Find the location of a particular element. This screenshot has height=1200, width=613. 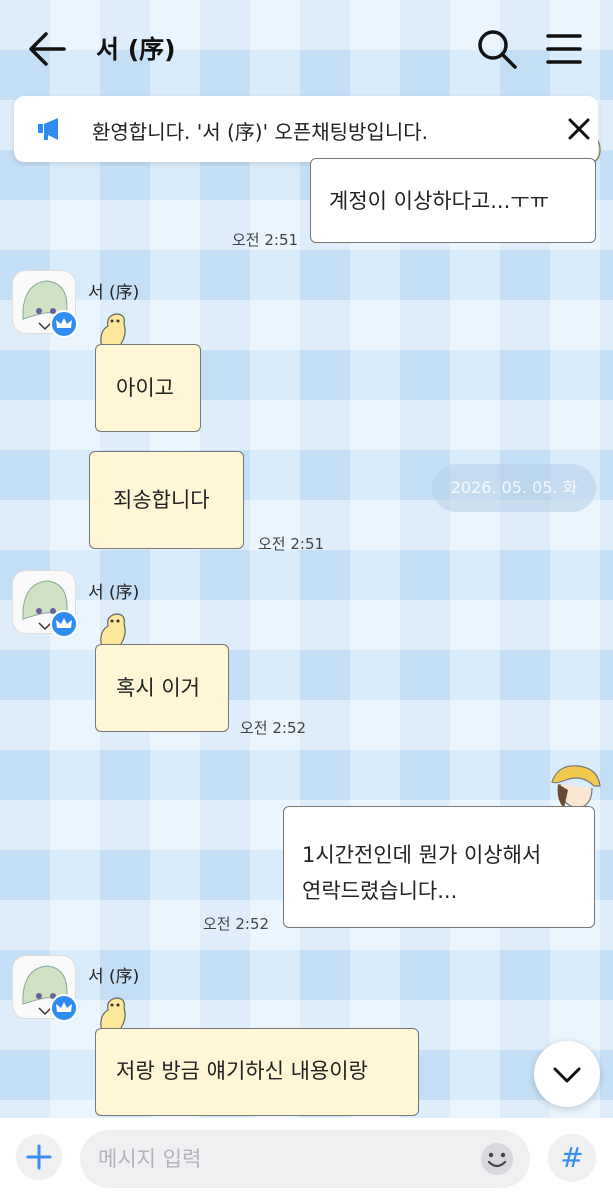

megaphone-icon is located at coordinates (48, 129).